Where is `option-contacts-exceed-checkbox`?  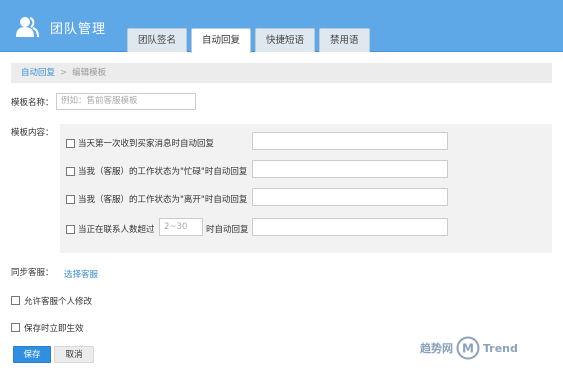 option-contacts-exceed-checkbox is located at coordinates (70, 229).